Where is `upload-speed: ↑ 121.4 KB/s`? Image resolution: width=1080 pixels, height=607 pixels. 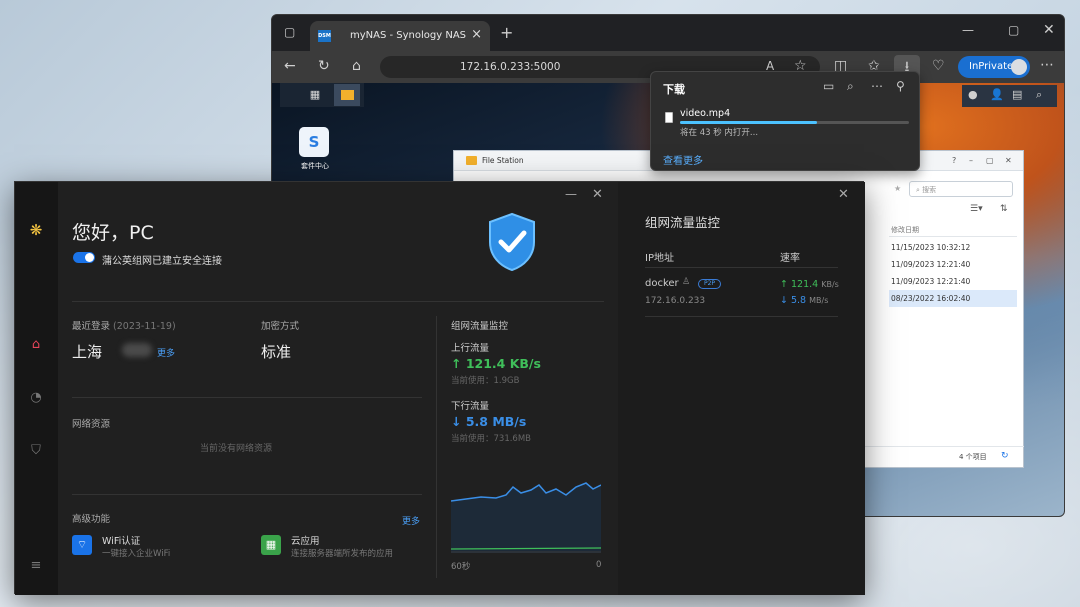
upload-speed: ↑ 121.4 KB/s is located at coordinates (496, 363).